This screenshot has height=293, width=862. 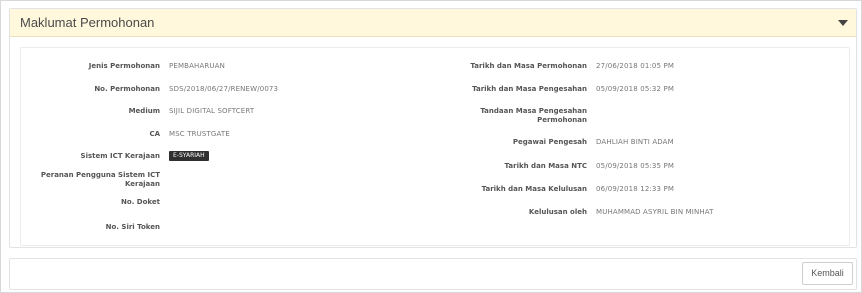 I want to click on field-no-doket: No. Doket, so click(x=95, y=202).